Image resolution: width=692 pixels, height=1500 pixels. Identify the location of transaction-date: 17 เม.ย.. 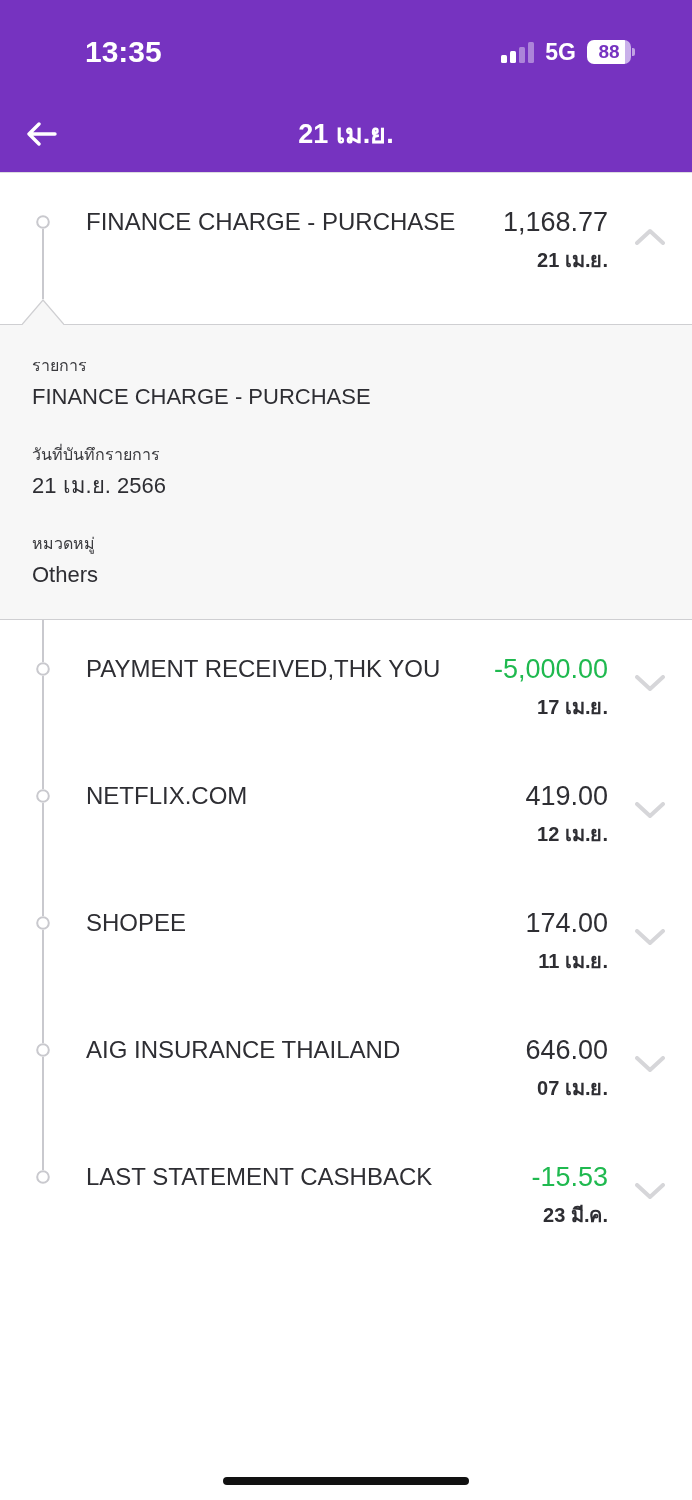
(572, 707).